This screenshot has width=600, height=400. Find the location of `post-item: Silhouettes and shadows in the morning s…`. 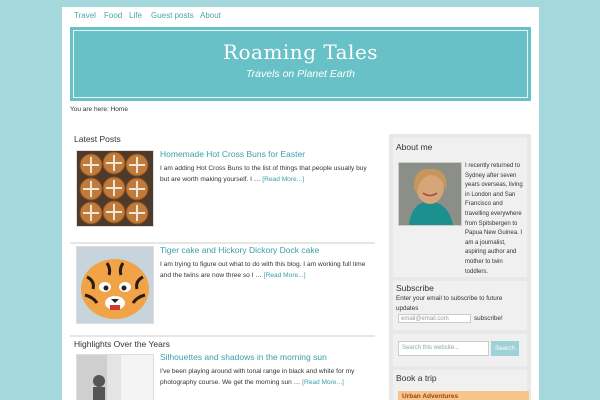

post-item: Silhouettes and shadows in the morning s… is located at coordinates (222, 375).